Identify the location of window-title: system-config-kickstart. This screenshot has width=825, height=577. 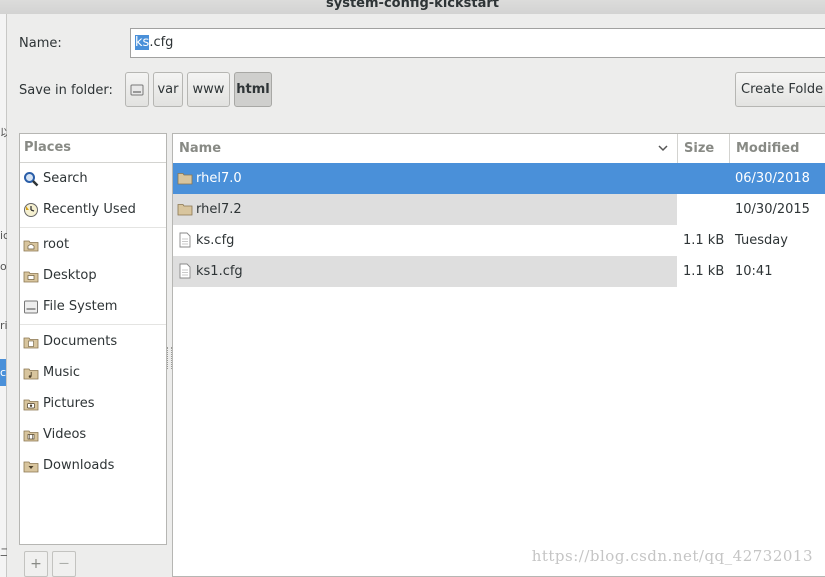
(412, 5).